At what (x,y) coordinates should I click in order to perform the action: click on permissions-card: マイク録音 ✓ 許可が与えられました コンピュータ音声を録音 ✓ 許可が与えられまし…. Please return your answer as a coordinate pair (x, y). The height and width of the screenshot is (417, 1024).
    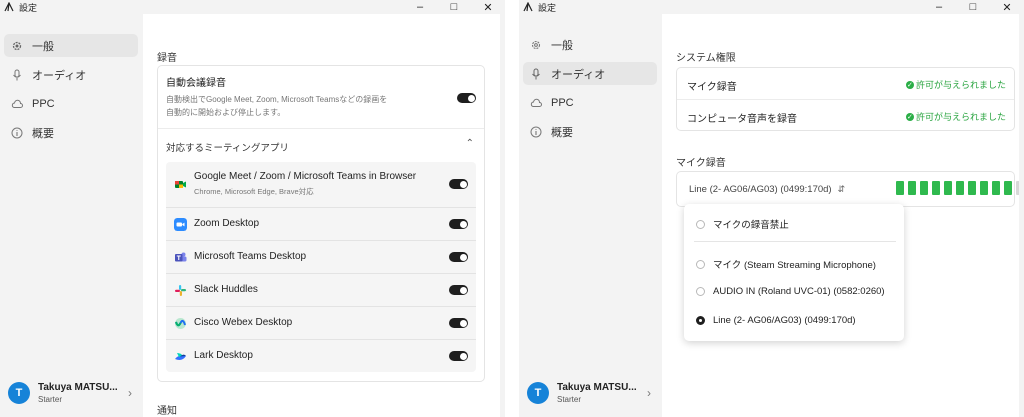
    Looking at the image, I should click on (845, 99).